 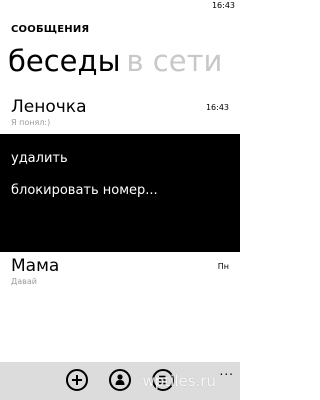 What do you see at coordinates (49, 107) in the screenshot?
I see `thread-contact-name: Леночка` at bounding box center [49, 107].